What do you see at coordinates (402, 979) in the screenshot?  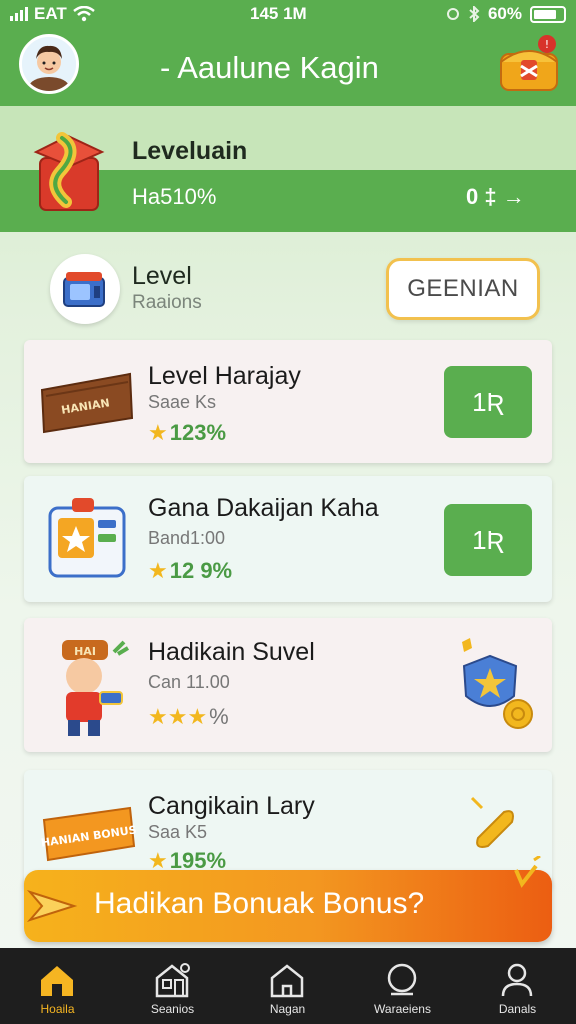 I see `search-icon` at bounding box center [402, 979].